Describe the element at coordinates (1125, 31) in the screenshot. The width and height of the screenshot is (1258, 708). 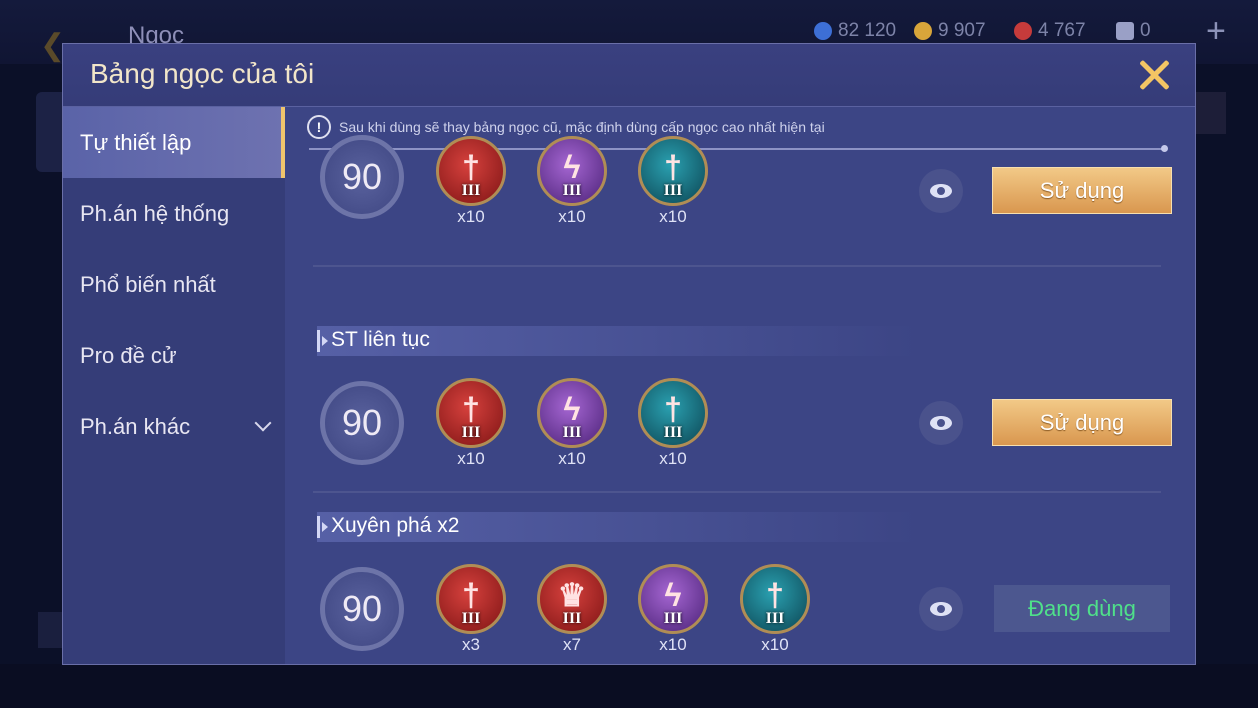
I see `card-icon` at that location.